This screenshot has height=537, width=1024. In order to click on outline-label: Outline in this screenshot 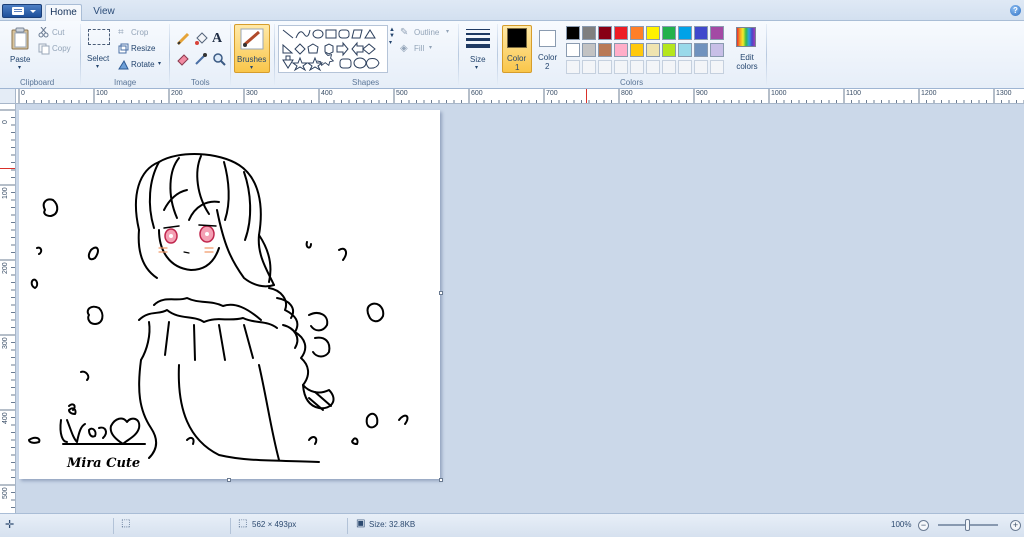, I will do `click(427, 32)`.